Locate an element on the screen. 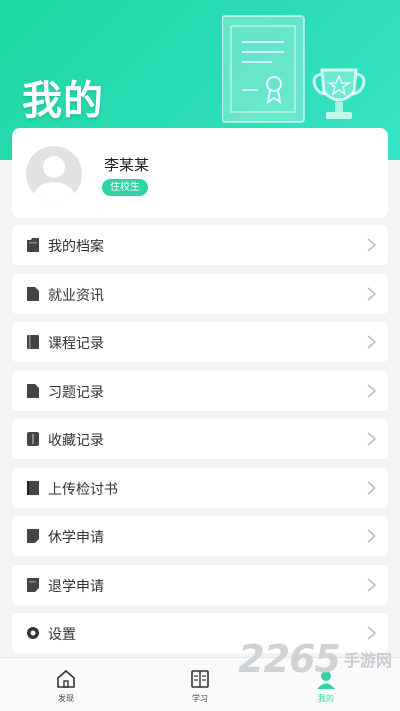 This screenshot has width=400, height=711. menu-item-my-archive: 我的档案 is located at coordinates (200, 245).